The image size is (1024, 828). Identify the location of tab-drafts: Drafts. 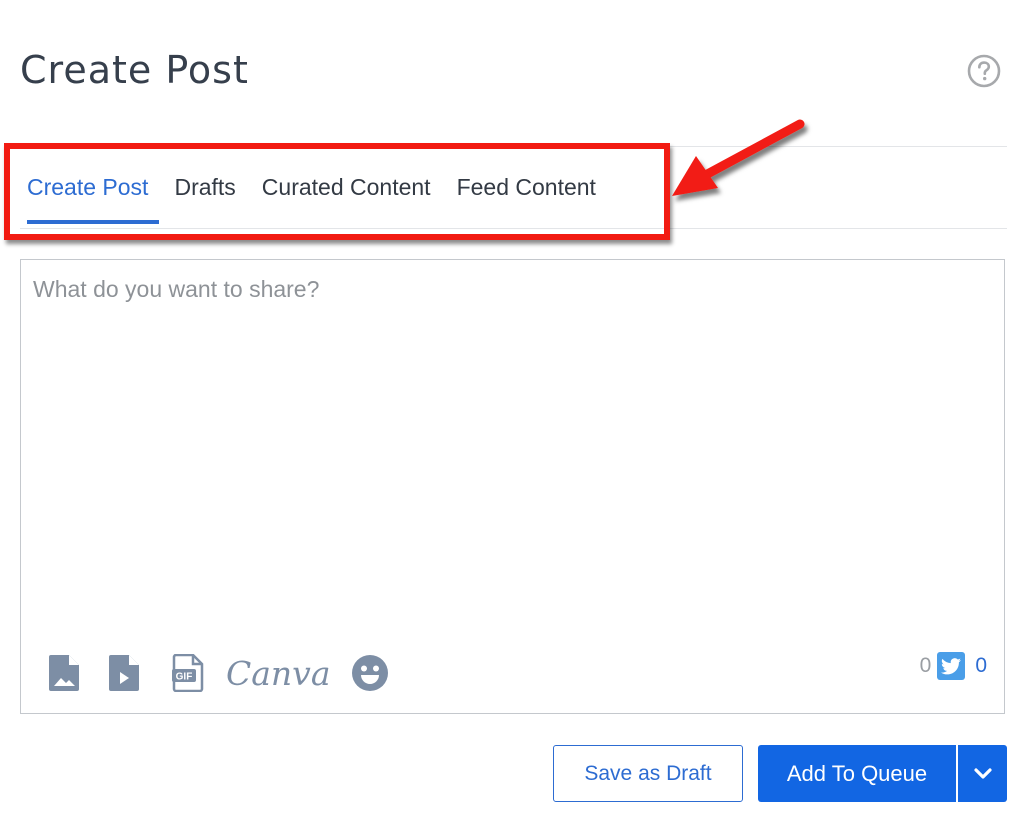
(204, 193).